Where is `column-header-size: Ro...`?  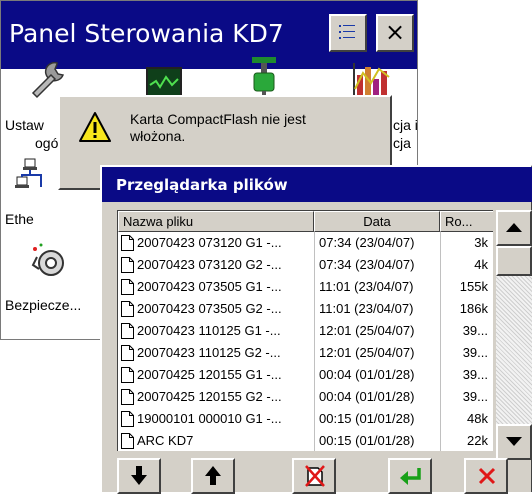 column-header-size: Ro... is located at coordinates (466, 221).